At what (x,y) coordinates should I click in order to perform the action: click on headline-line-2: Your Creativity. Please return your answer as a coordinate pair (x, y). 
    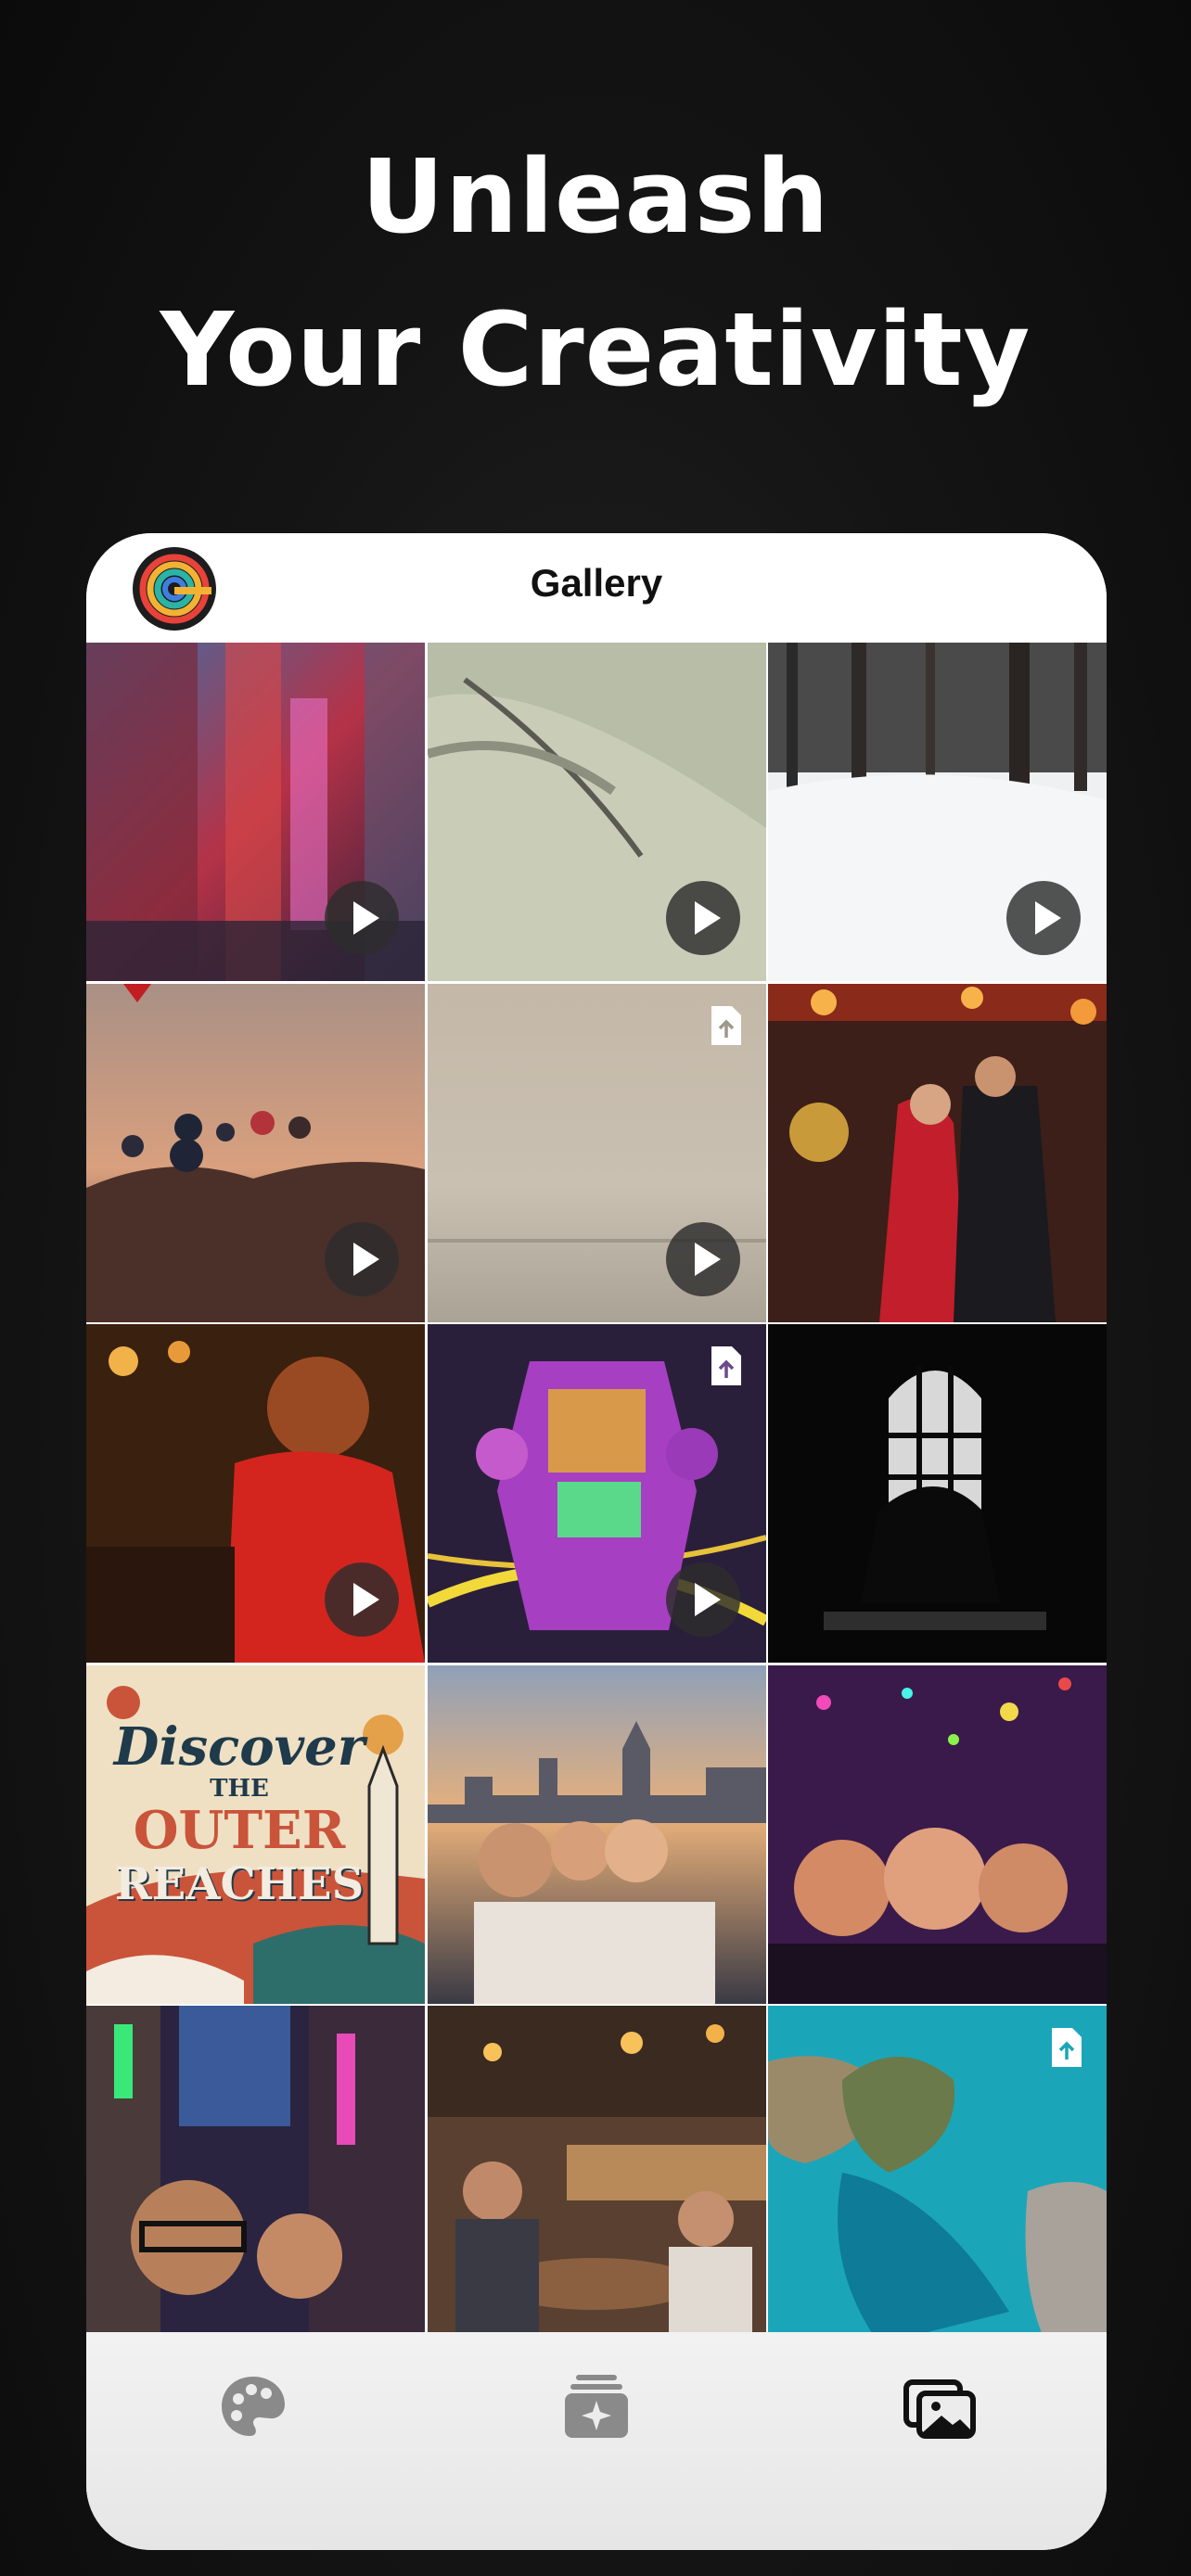
    Looking at the image, I should click on (595, 349).